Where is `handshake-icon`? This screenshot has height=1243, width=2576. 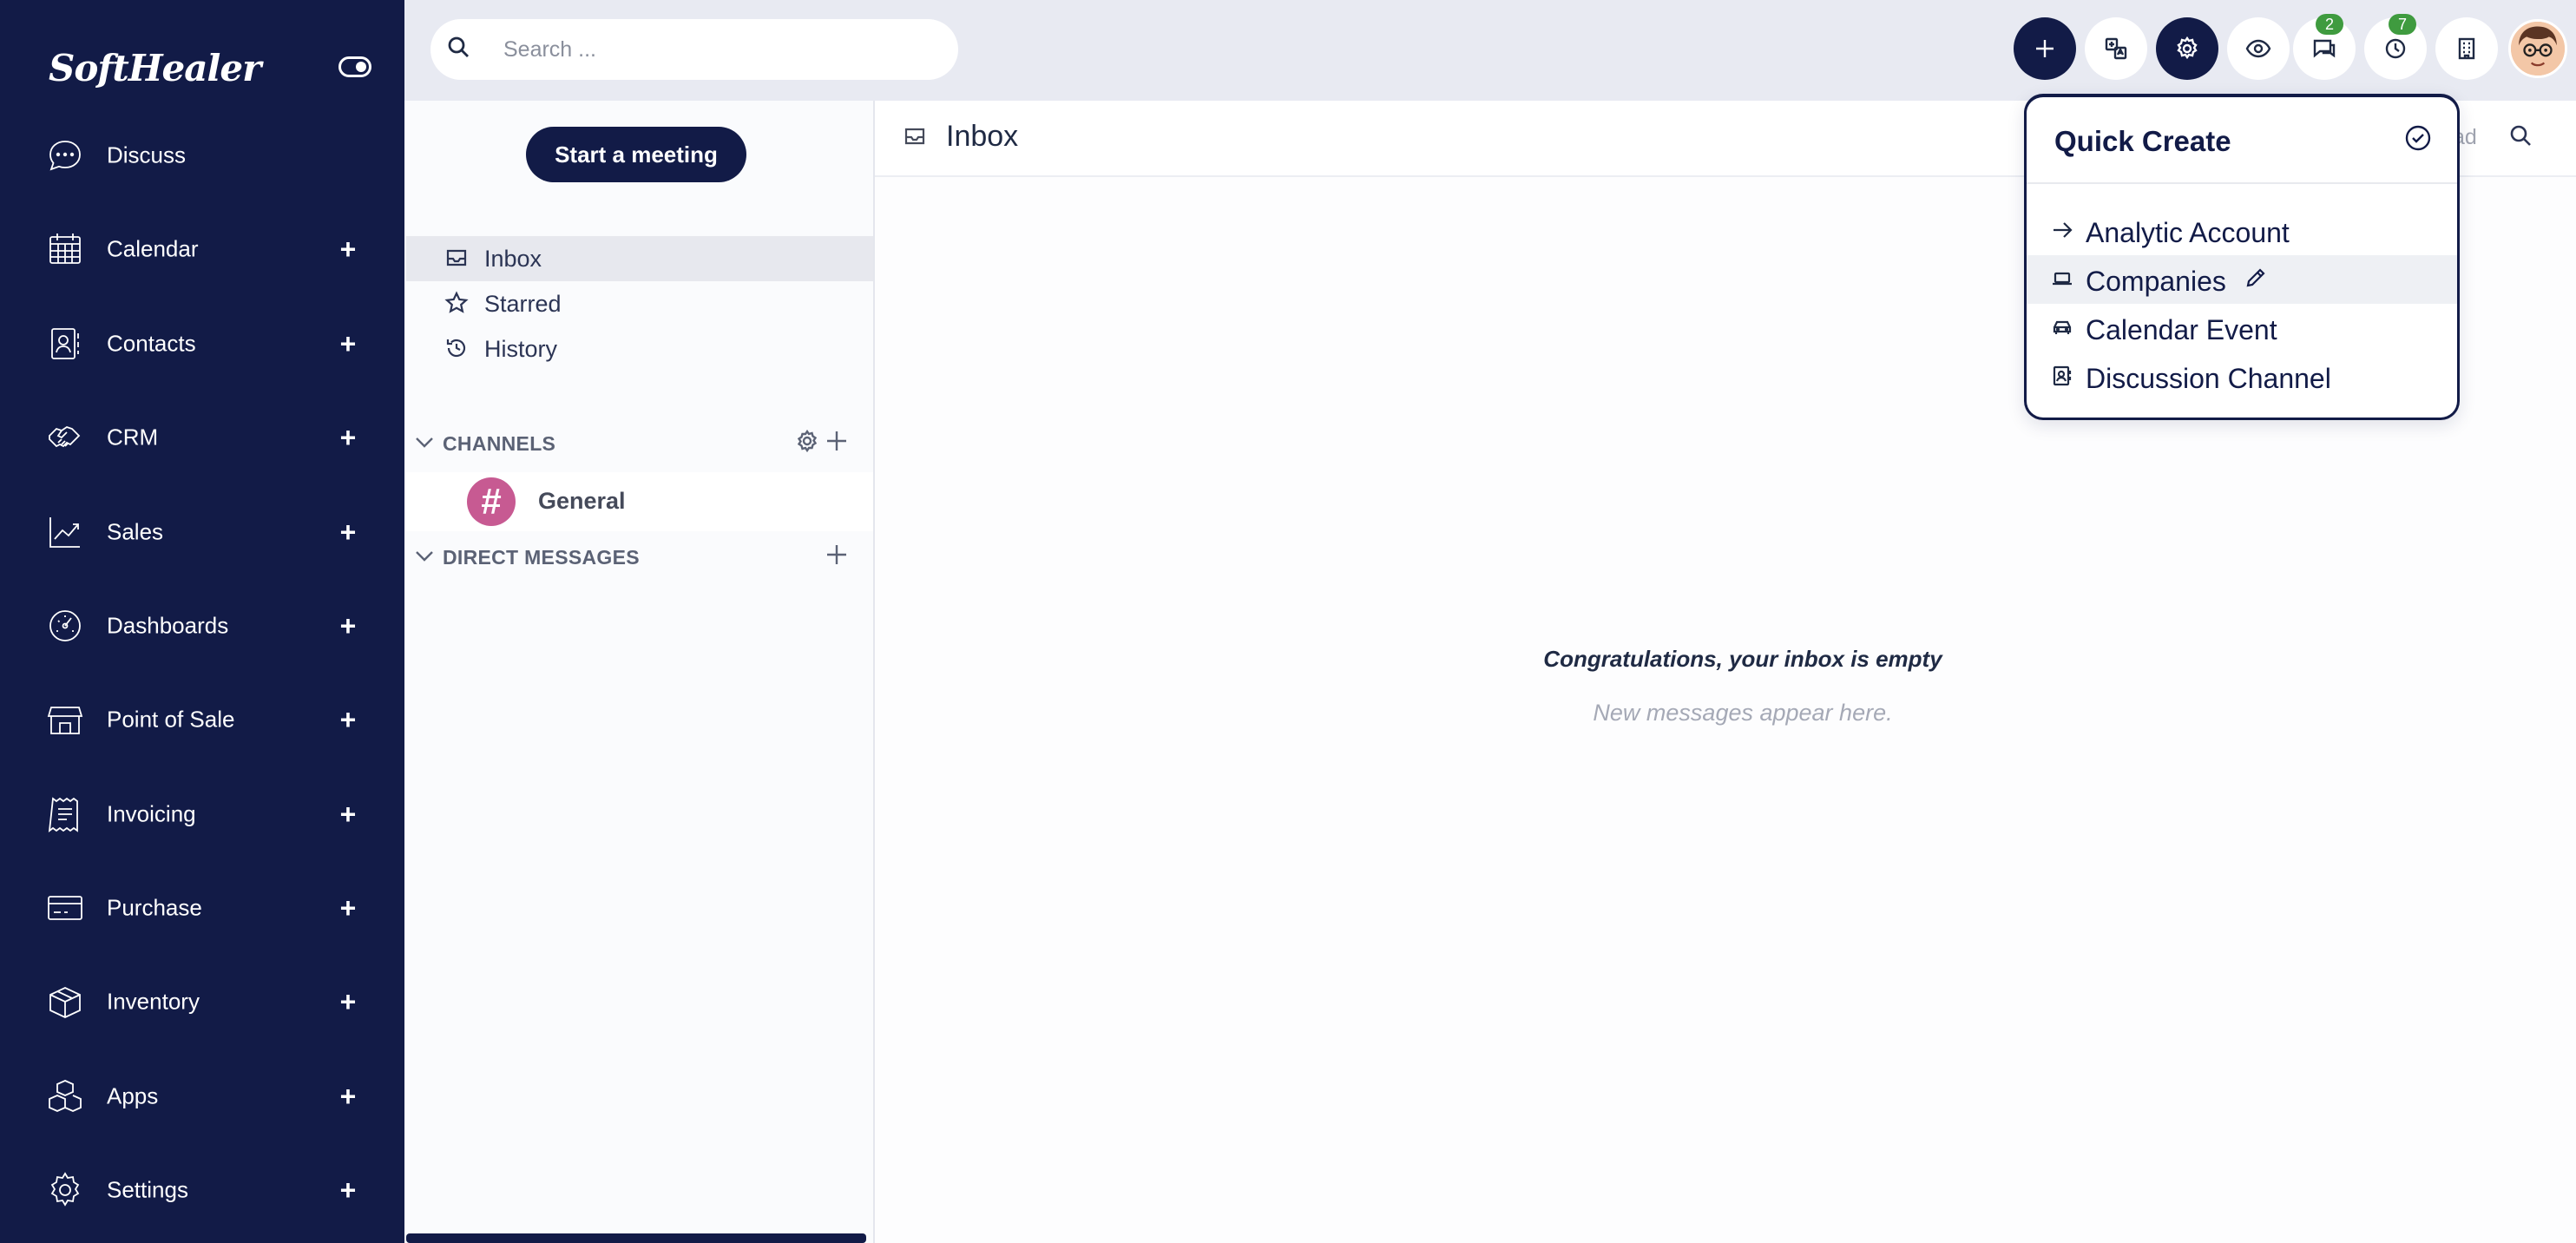 handshake-icon is located at coordinates (65, 438).